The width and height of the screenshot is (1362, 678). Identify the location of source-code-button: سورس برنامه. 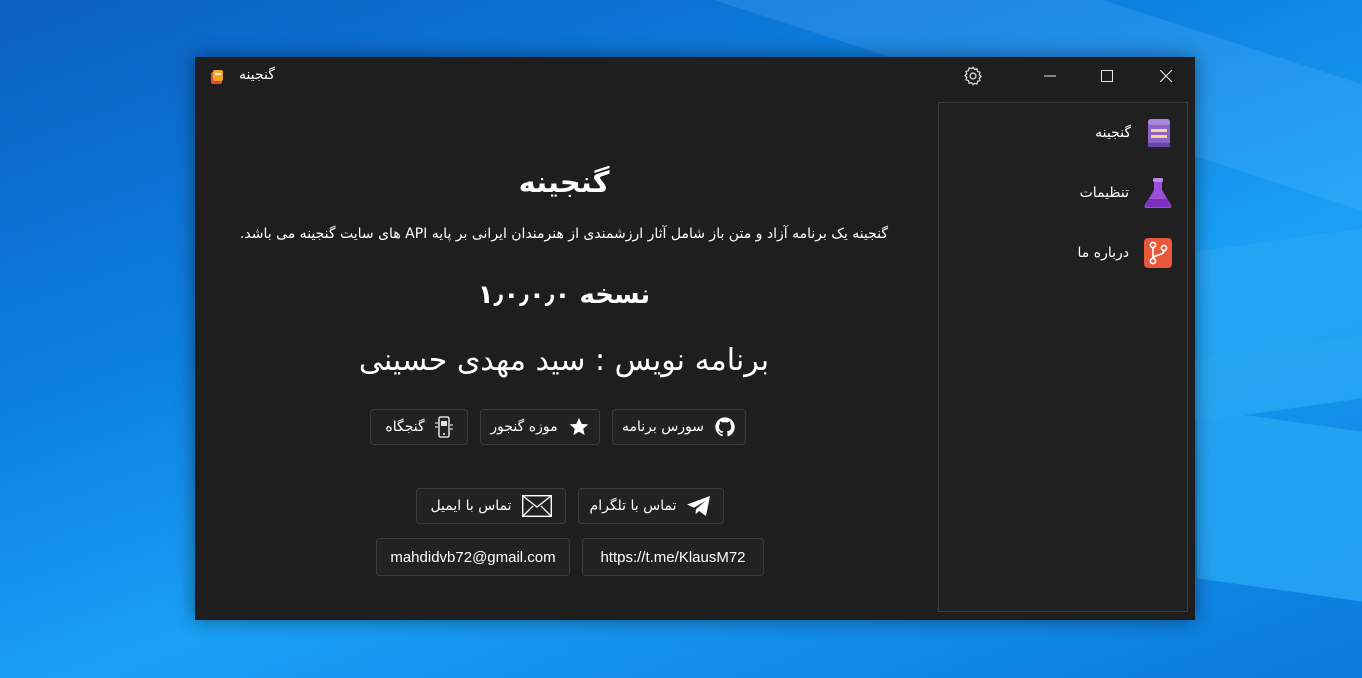
(679, 427).